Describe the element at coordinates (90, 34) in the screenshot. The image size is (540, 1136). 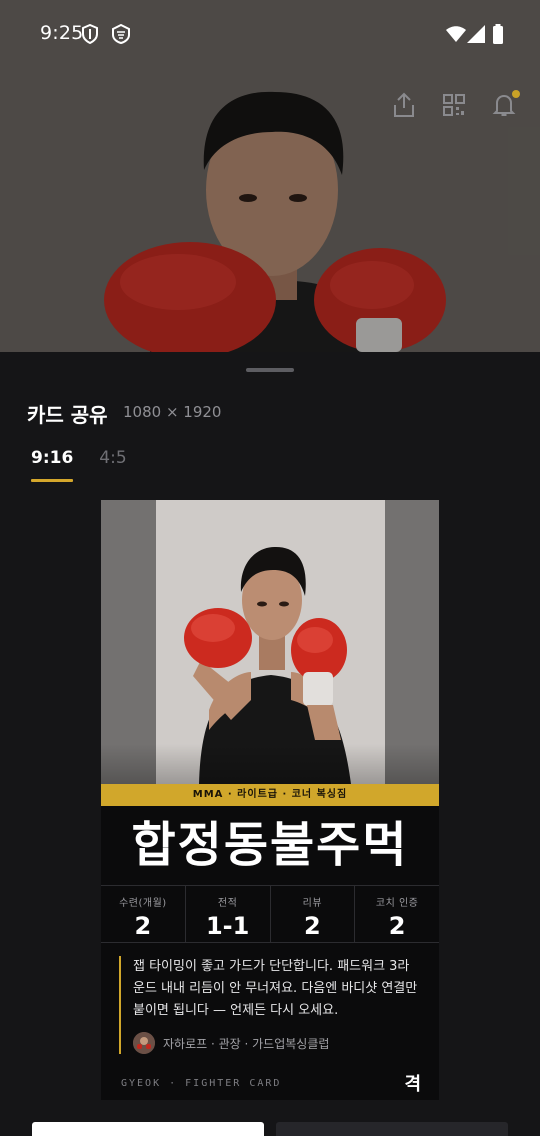
I see `shield-icon` at that location.